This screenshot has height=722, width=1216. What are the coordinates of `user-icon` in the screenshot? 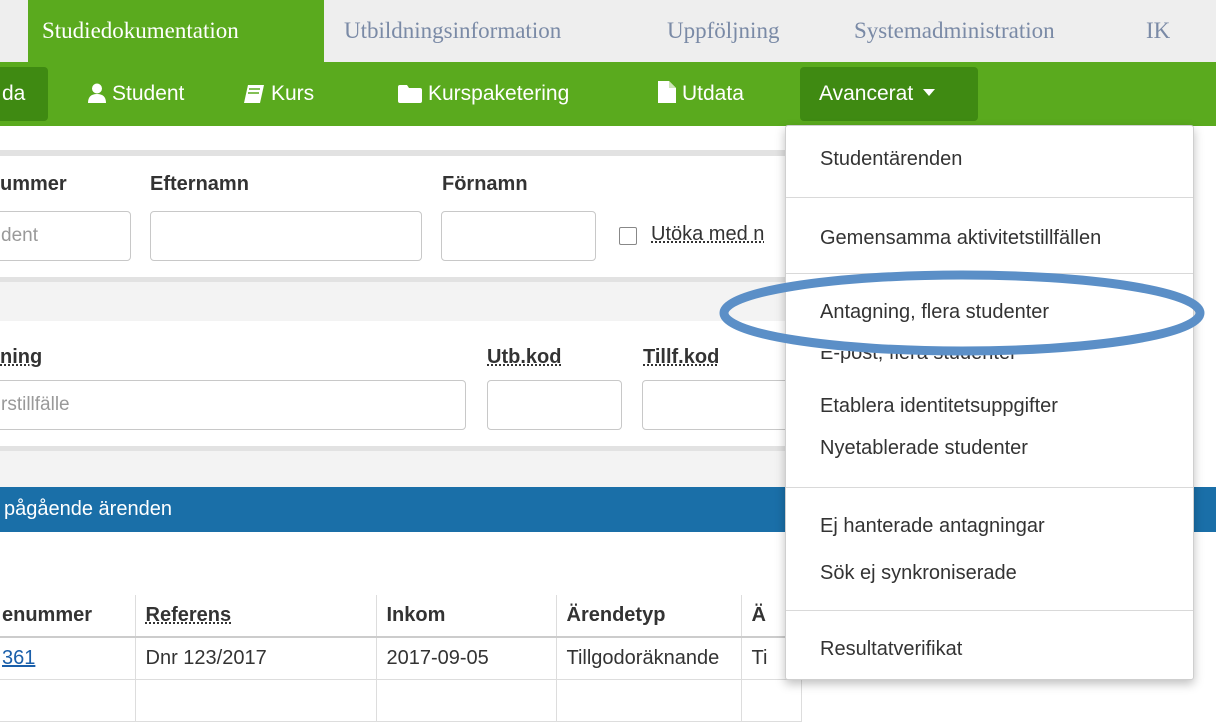 It's located at (97, 93).